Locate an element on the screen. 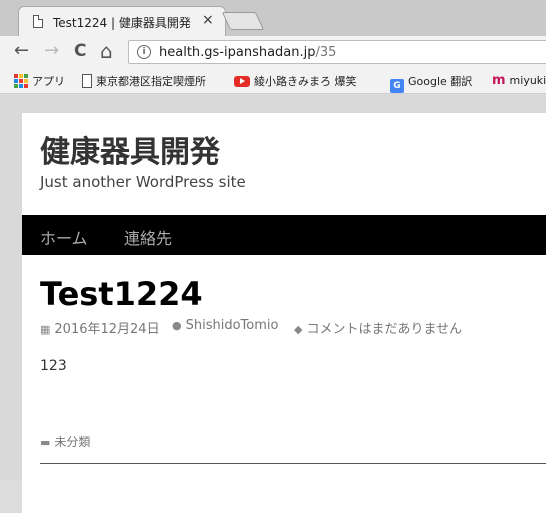  youtube-icon is located at coordinates (242, 81).